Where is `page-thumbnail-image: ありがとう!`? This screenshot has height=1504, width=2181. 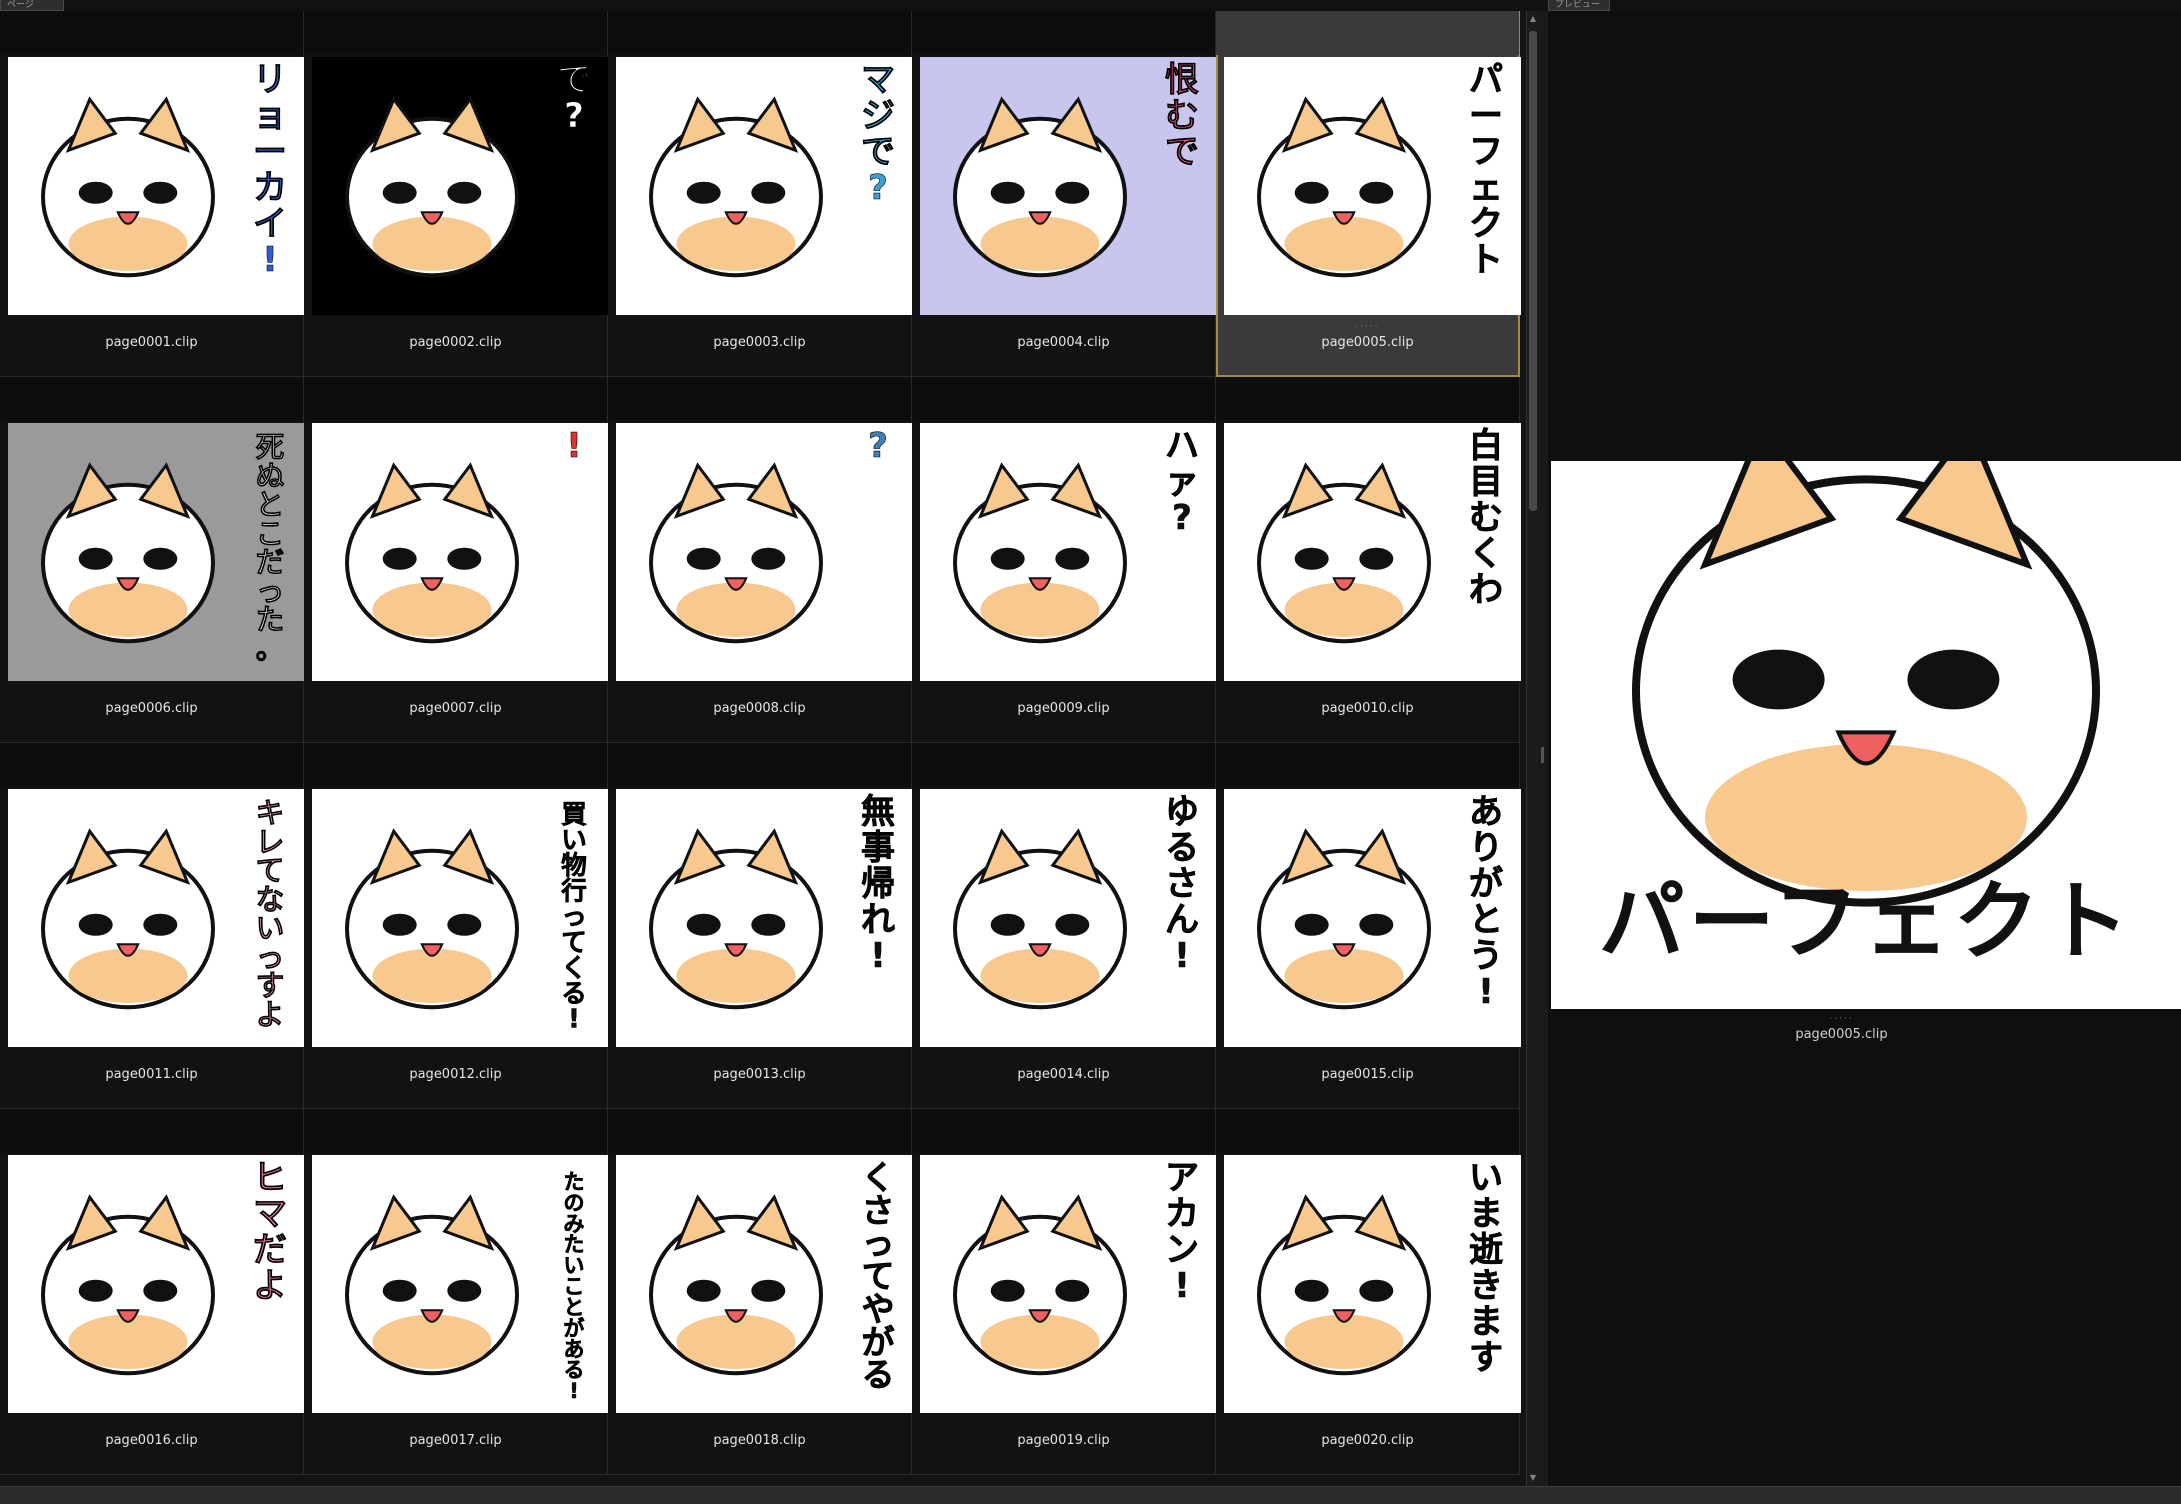
page-thumbnail-image: ありがとう! is located at coordinates (1372, 918).